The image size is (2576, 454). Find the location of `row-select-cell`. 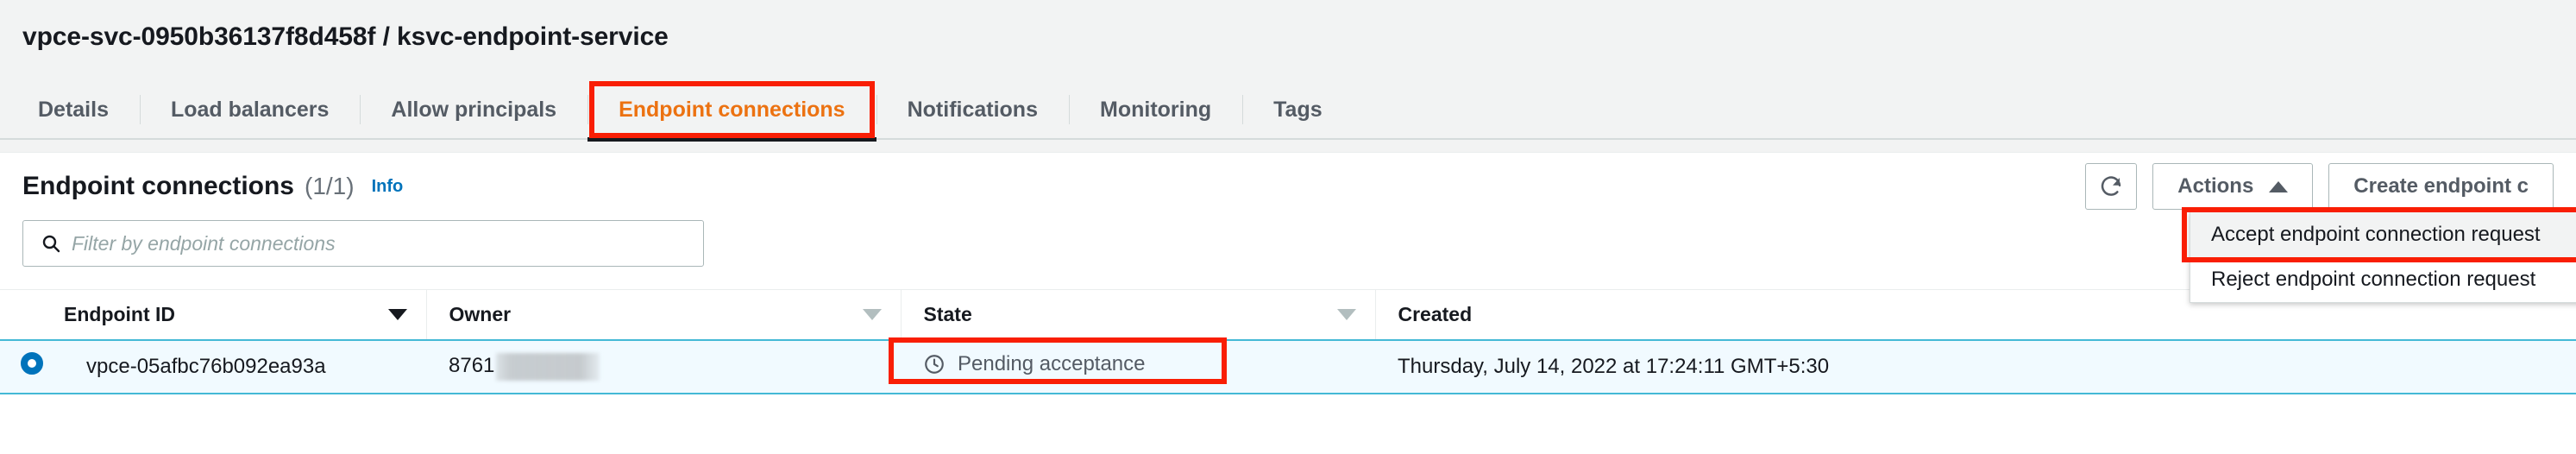

row-select-cell is located at coordinates (32, 367).